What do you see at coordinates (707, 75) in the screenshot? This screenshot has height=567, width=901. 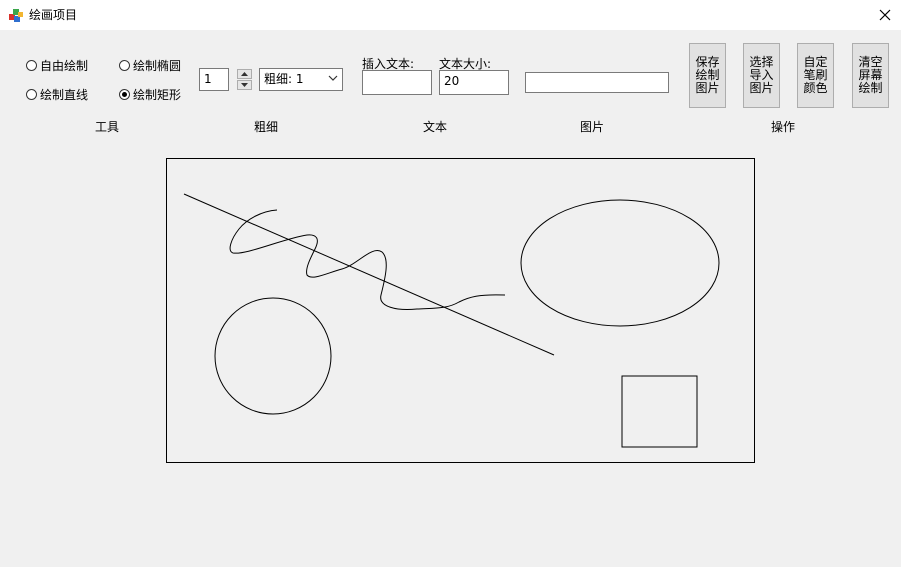 I see `save-drawing-button: 保存绘制图片` at bounding box center [707, 75].